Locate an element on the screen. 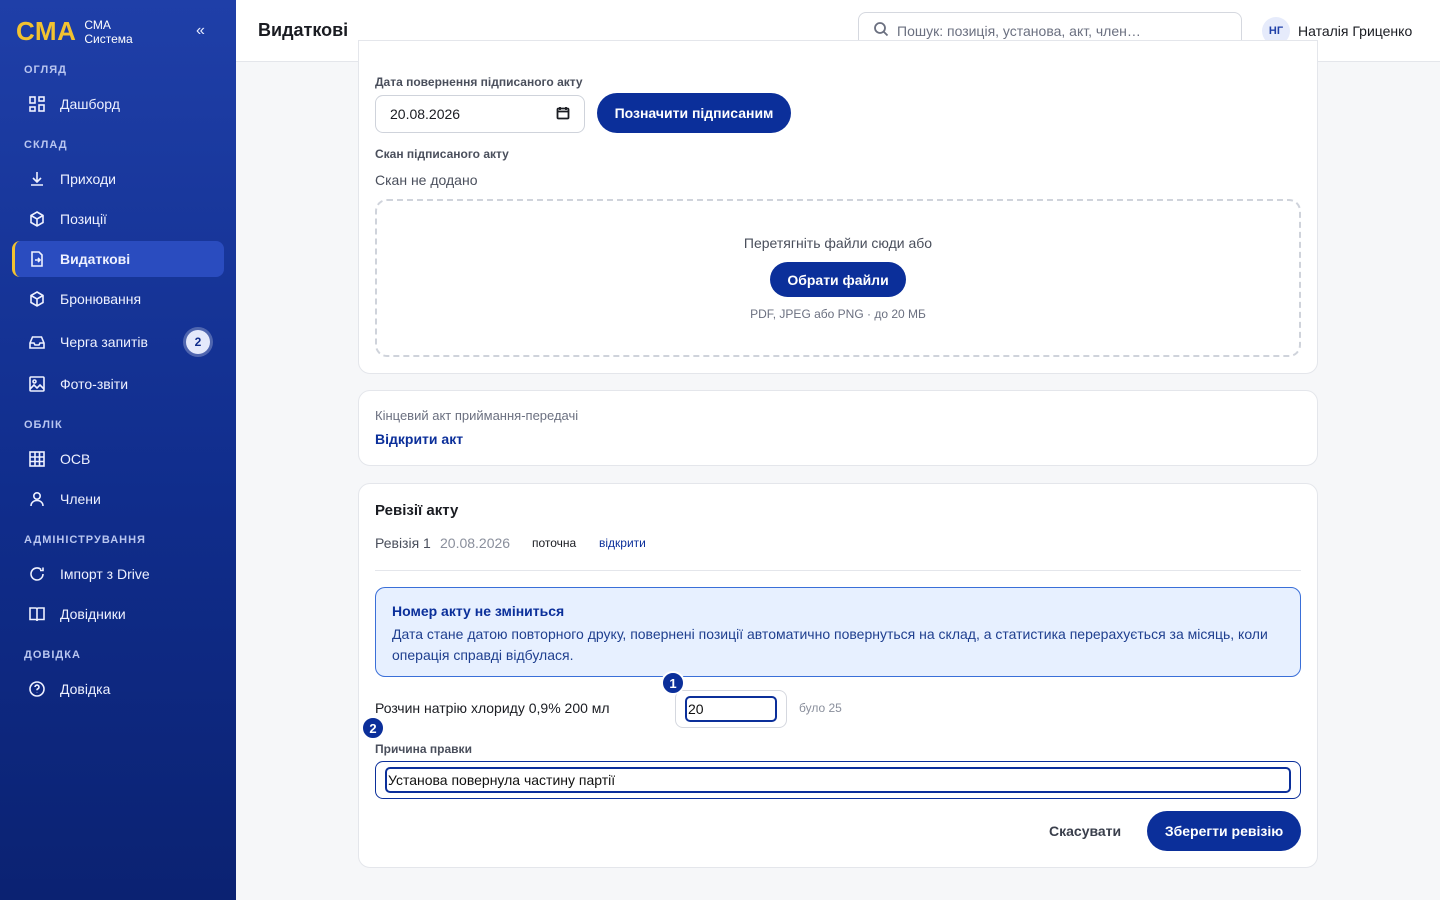 This screenshot has height=900, width=1440. sidebar-item-photo-reports: Фото-звіти is located at coordinates (118, 384).